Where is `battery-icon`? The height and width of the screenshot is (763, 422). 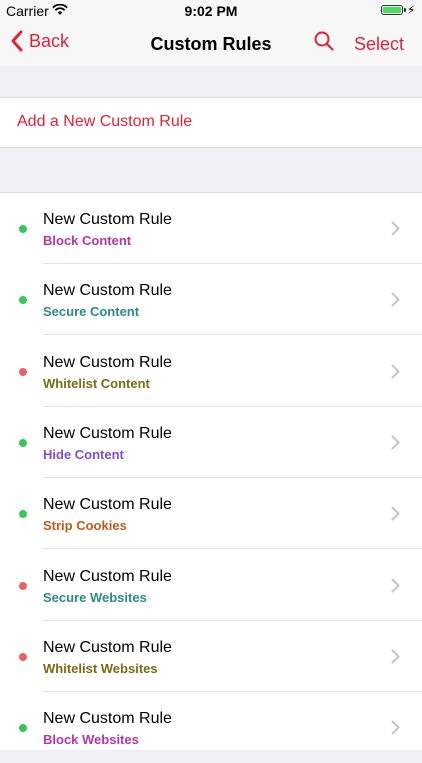 battery-icon is located at coordinates (393, 10).